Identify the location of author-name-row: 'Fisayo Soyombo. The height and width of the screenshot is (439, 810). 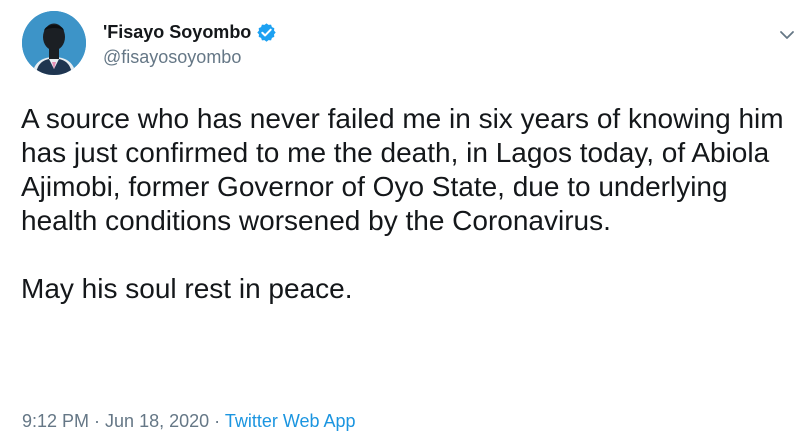
(190, 32).